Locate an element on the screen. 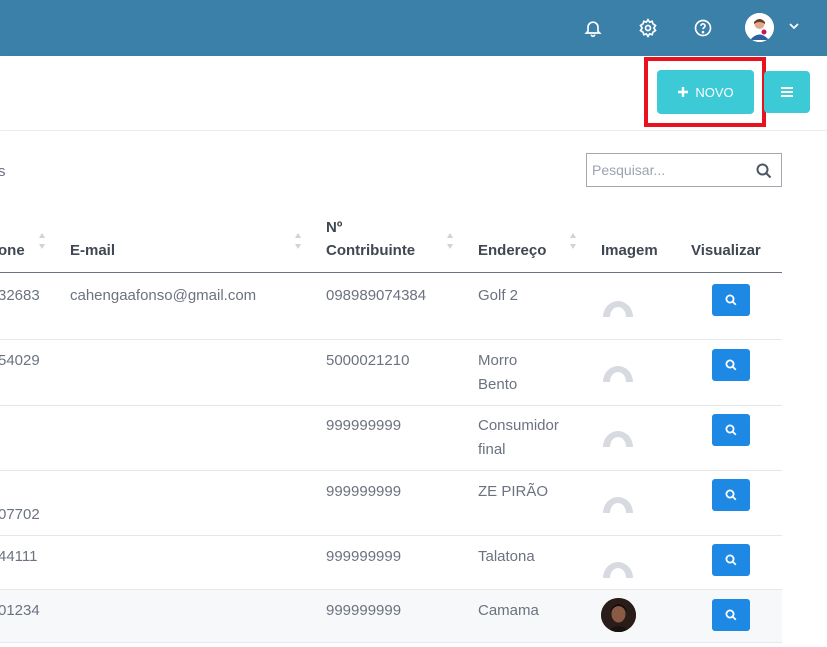  new-button: NOVO is located at coordinates (705, 92).